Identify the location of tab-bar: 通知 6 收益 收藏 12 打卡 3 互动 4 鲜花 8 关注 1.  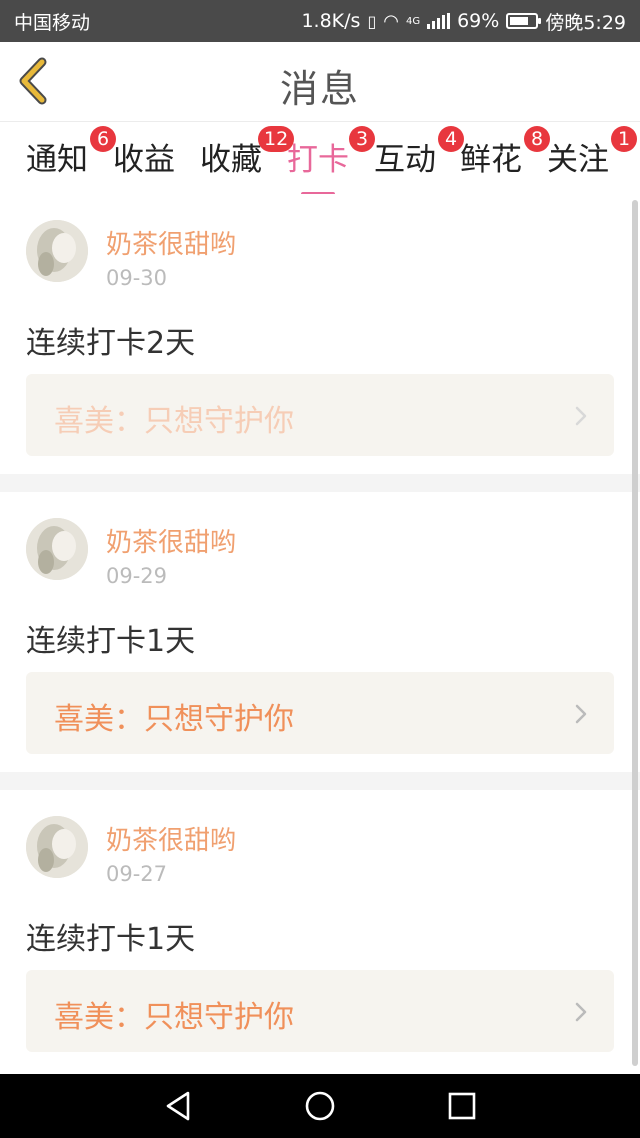
(320, 159).